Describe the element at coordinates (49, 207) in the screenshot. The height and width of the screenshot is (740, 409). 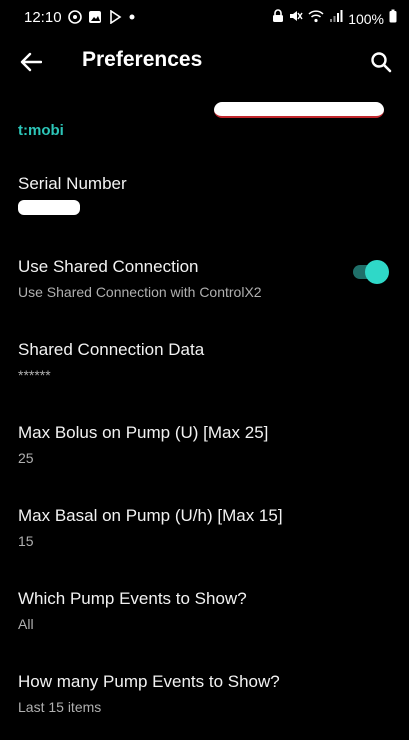
I see `redacted-value` at that location.